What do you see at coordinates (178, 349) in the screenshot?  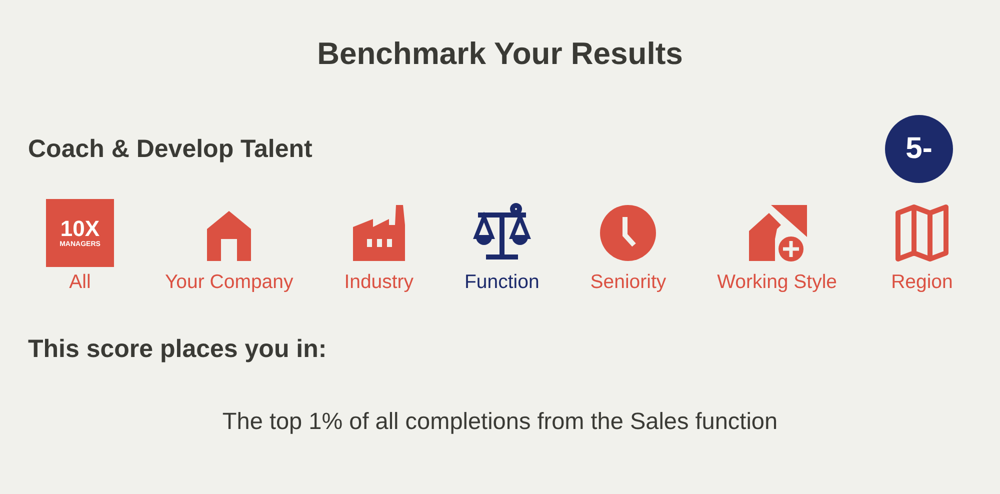 I see `result-heading: This score places you in:` at bounding box center [178, 349].